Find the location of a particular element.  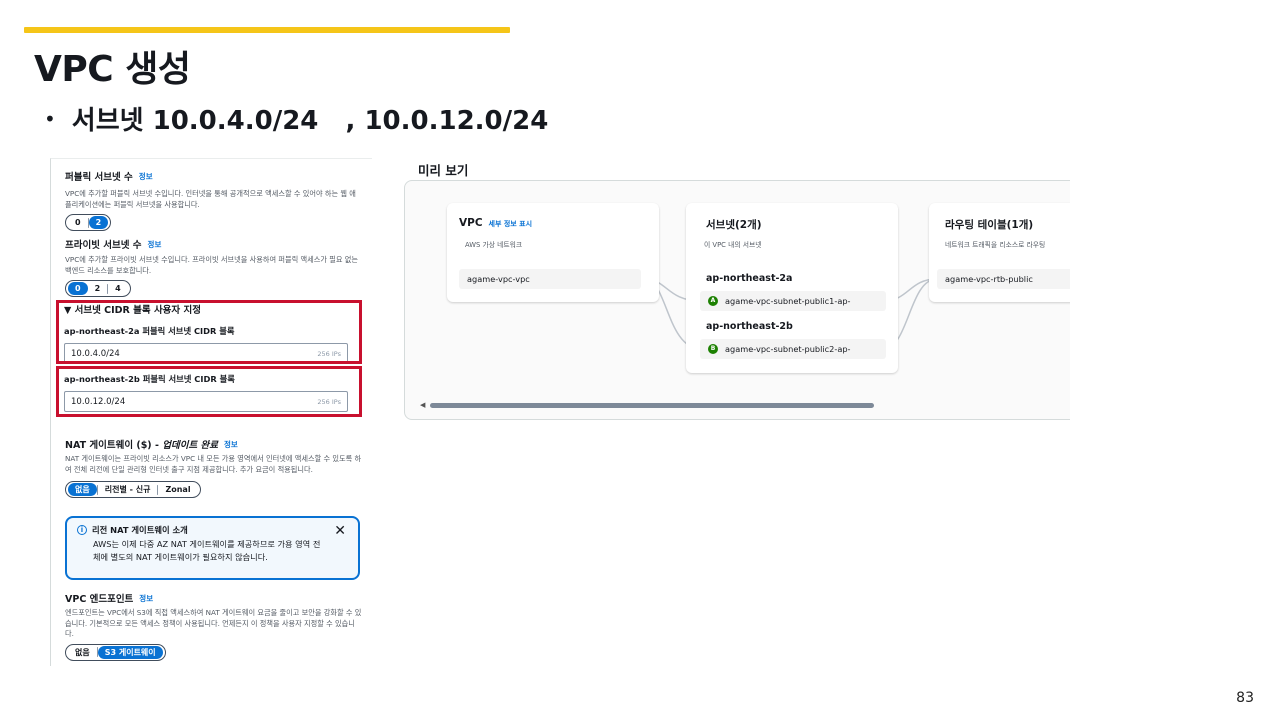

az-label-2a: ap-northeast-2a is located at coordinates (749, 278).